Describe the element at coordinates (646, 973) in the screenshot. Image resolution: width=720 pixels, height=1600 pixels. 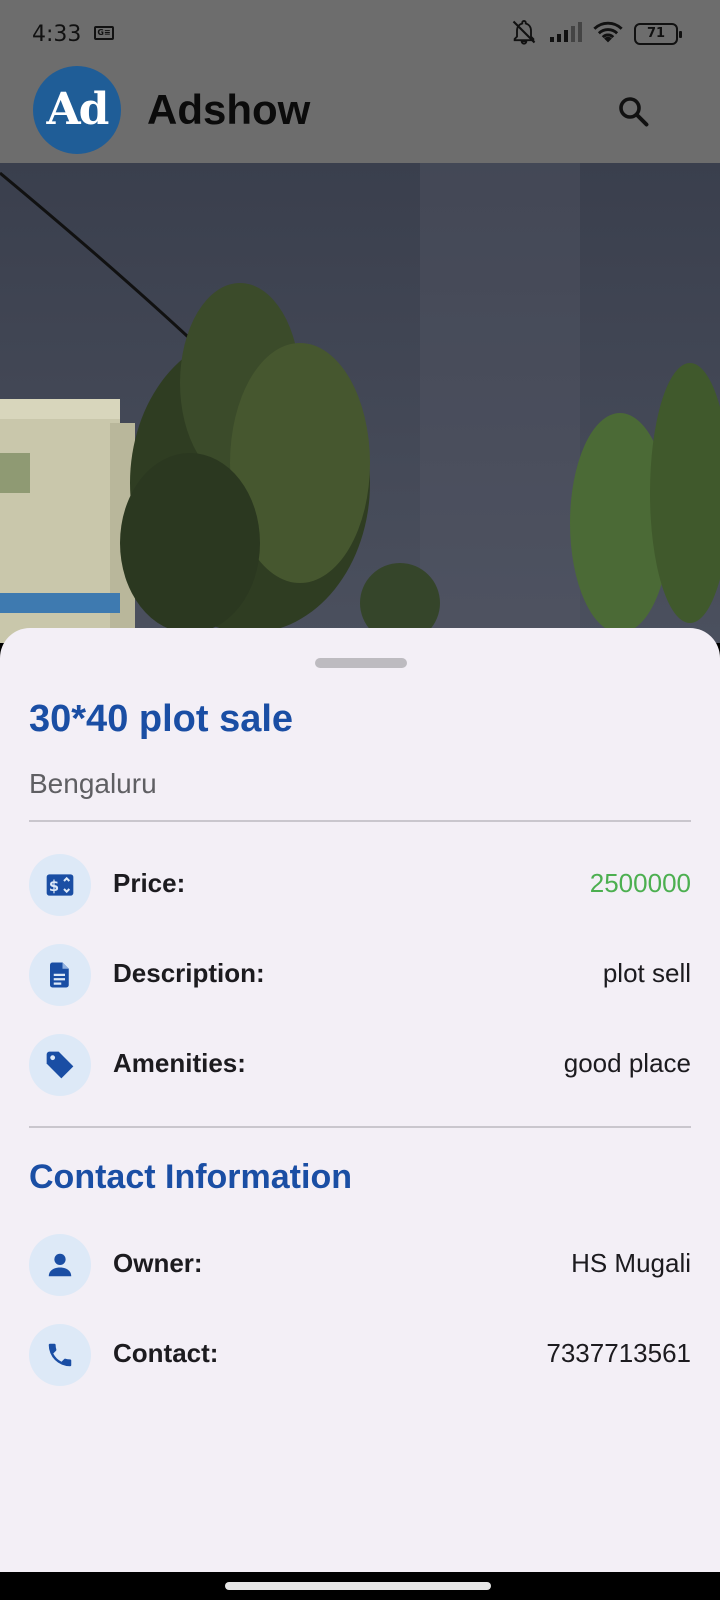
I see `description-value: plot sell` at that location.